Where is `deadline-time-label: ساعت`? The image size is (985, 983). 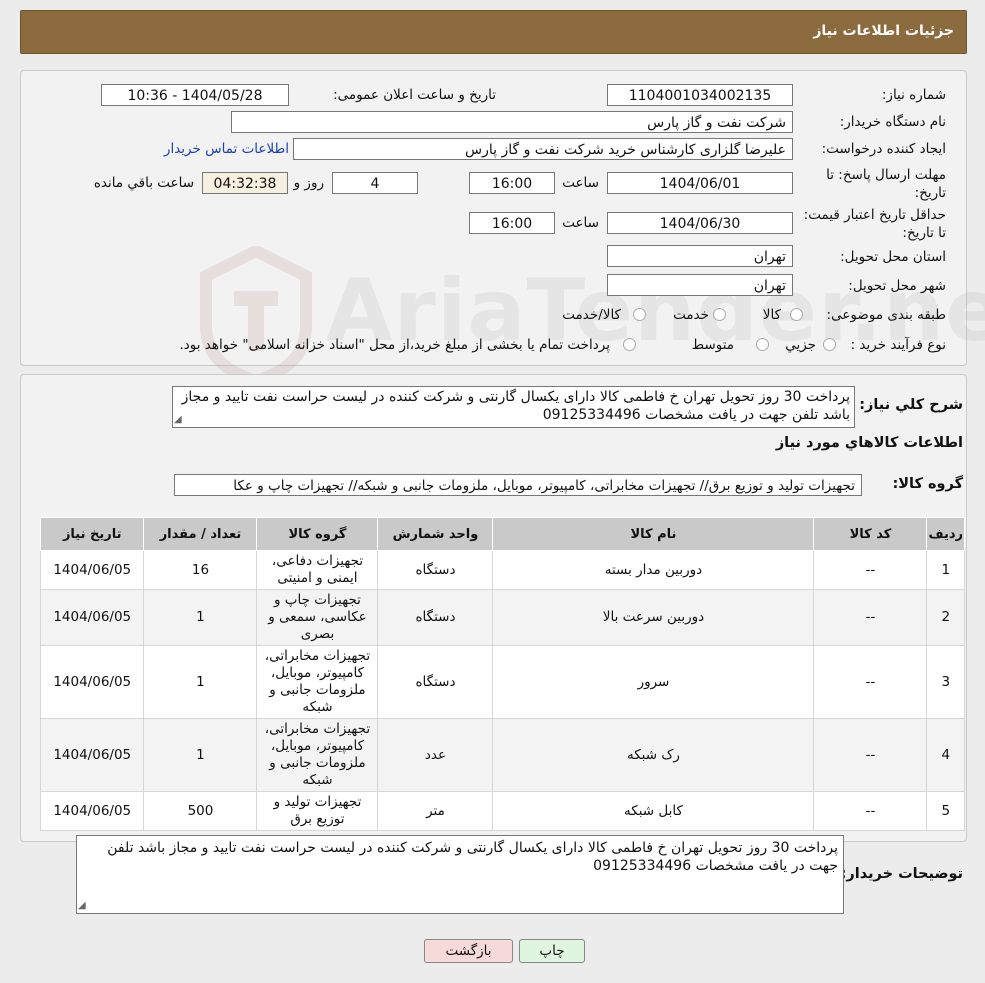 deadline-time-label: ساعت is located at coordinates (580, 183).